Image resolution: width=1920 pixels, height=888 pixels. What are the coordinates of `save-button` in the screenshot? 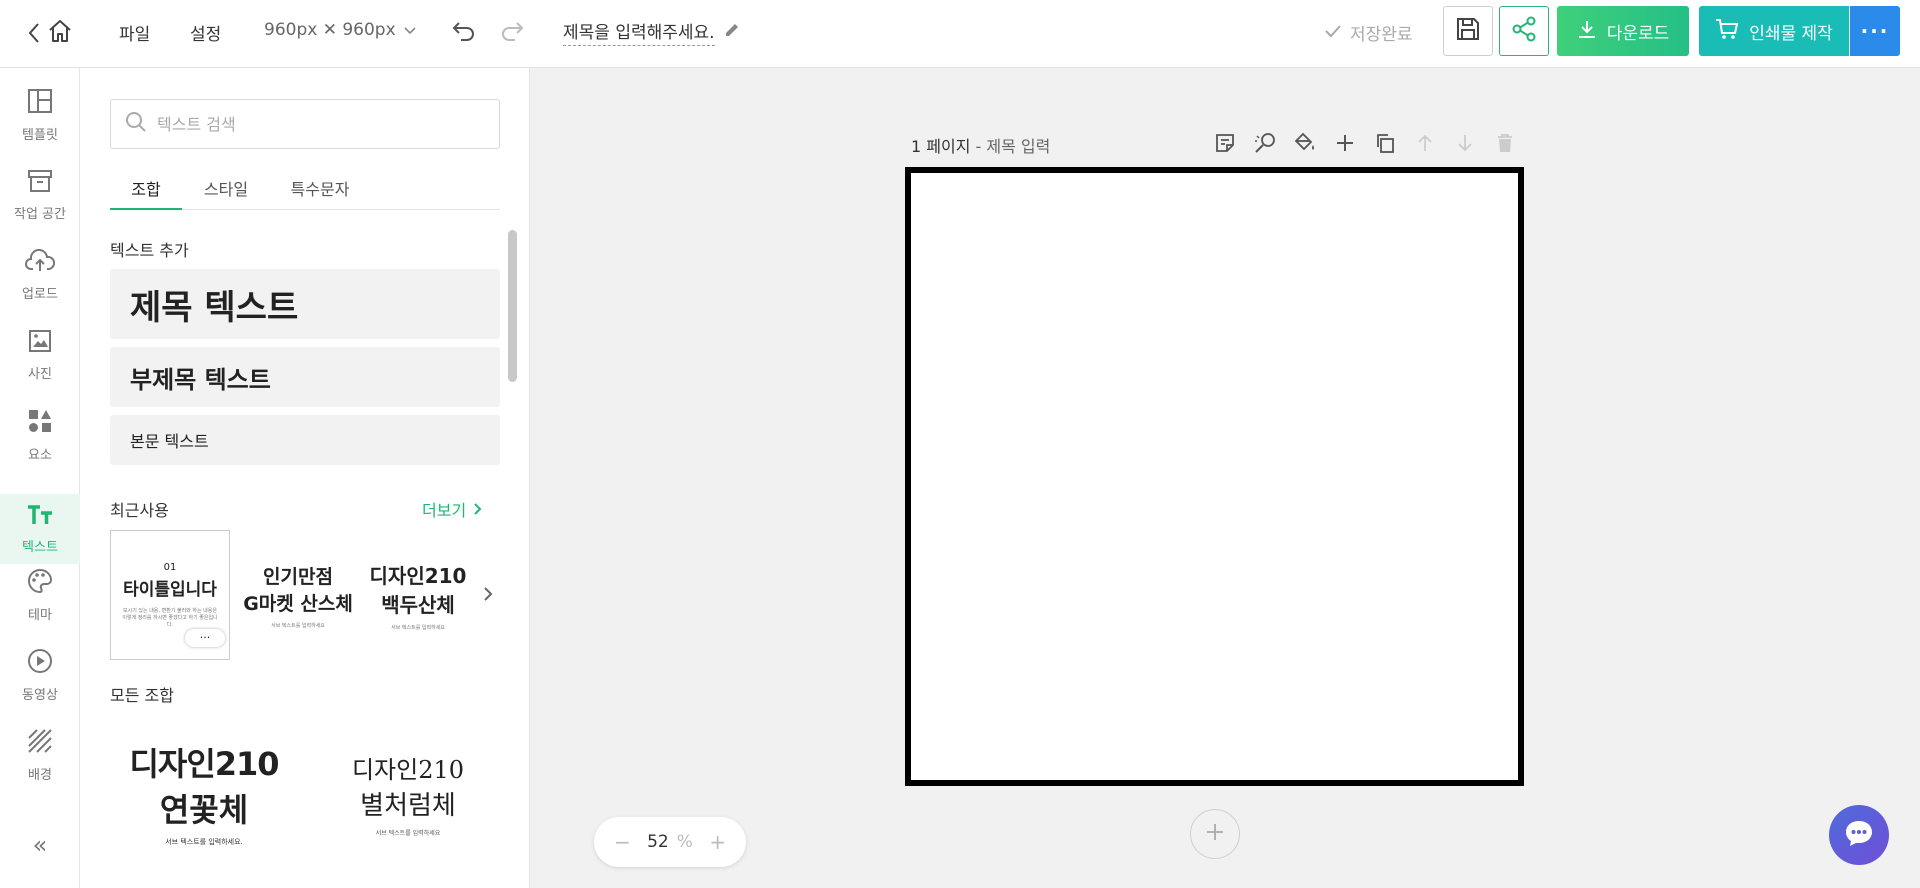 It's located at (1468, 31).